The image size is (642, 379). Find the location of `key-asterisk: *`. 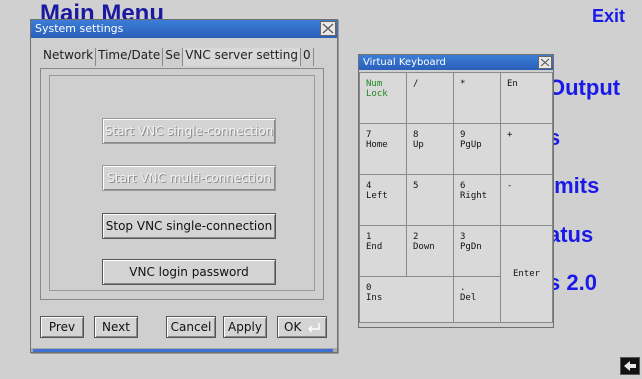

key-asterisk: * is located at coordinates (477, 98).